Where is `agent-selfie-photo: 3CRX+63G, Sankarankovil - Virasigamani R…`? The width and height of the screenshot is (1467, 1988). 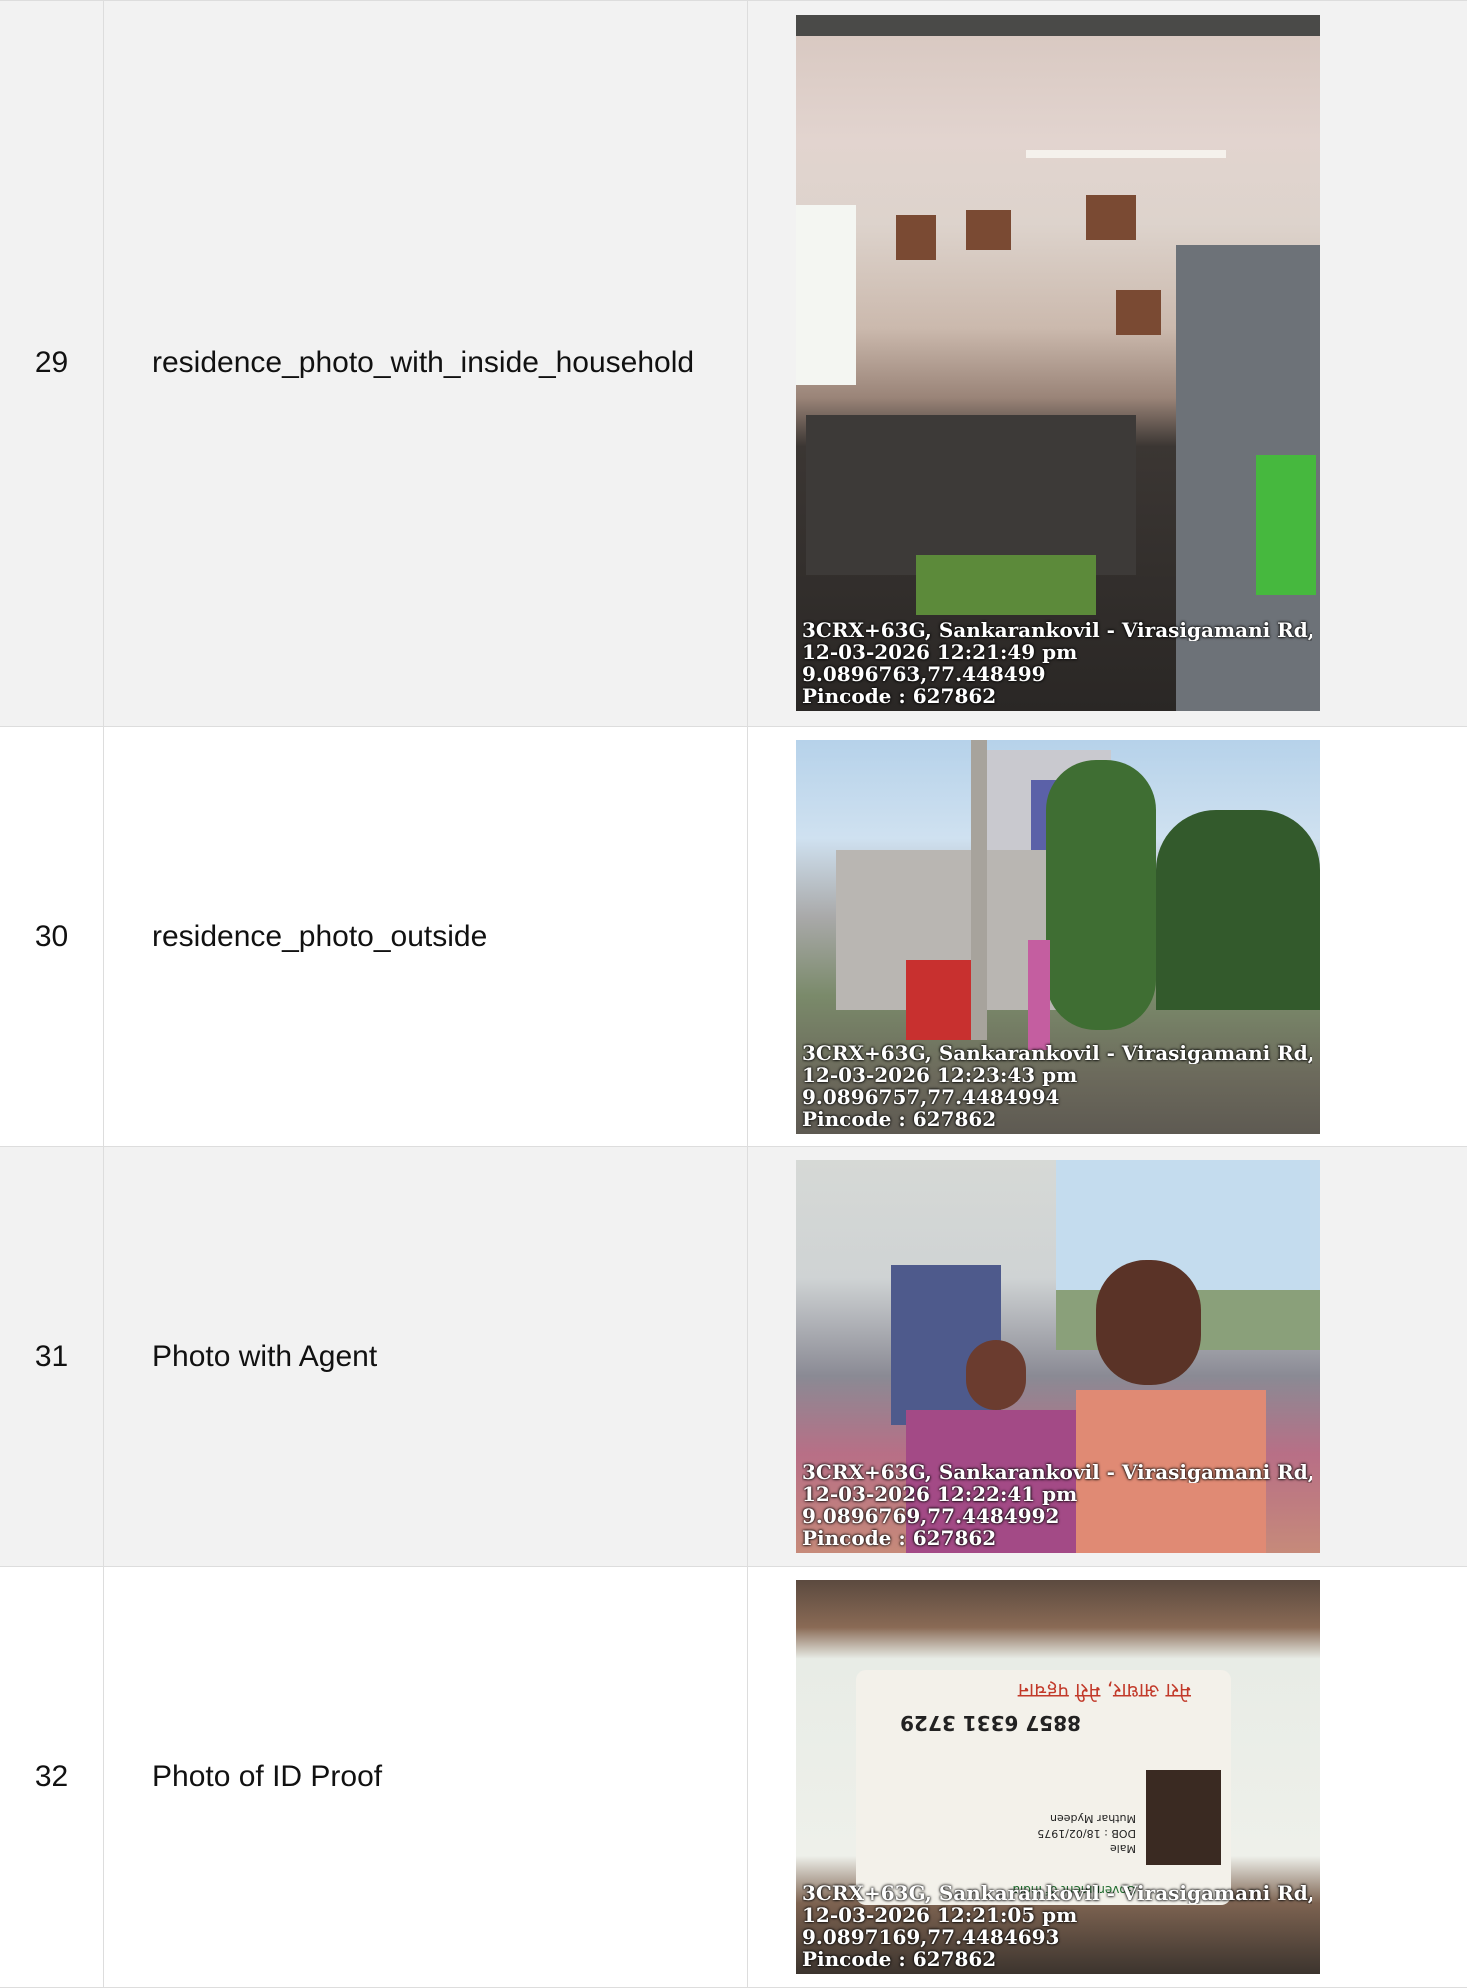 agent-selfie-photo: 3CRX+63G, Sankarankovil - Virasigamani R… is located at coordinates (1058, 1356).